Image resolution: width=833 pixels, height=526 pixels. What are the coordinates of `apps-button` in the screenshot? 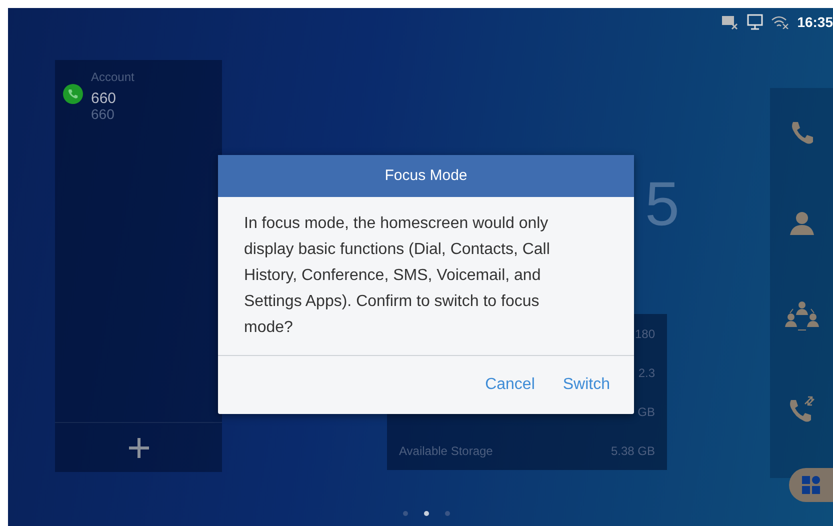 It's located at (811, 485).